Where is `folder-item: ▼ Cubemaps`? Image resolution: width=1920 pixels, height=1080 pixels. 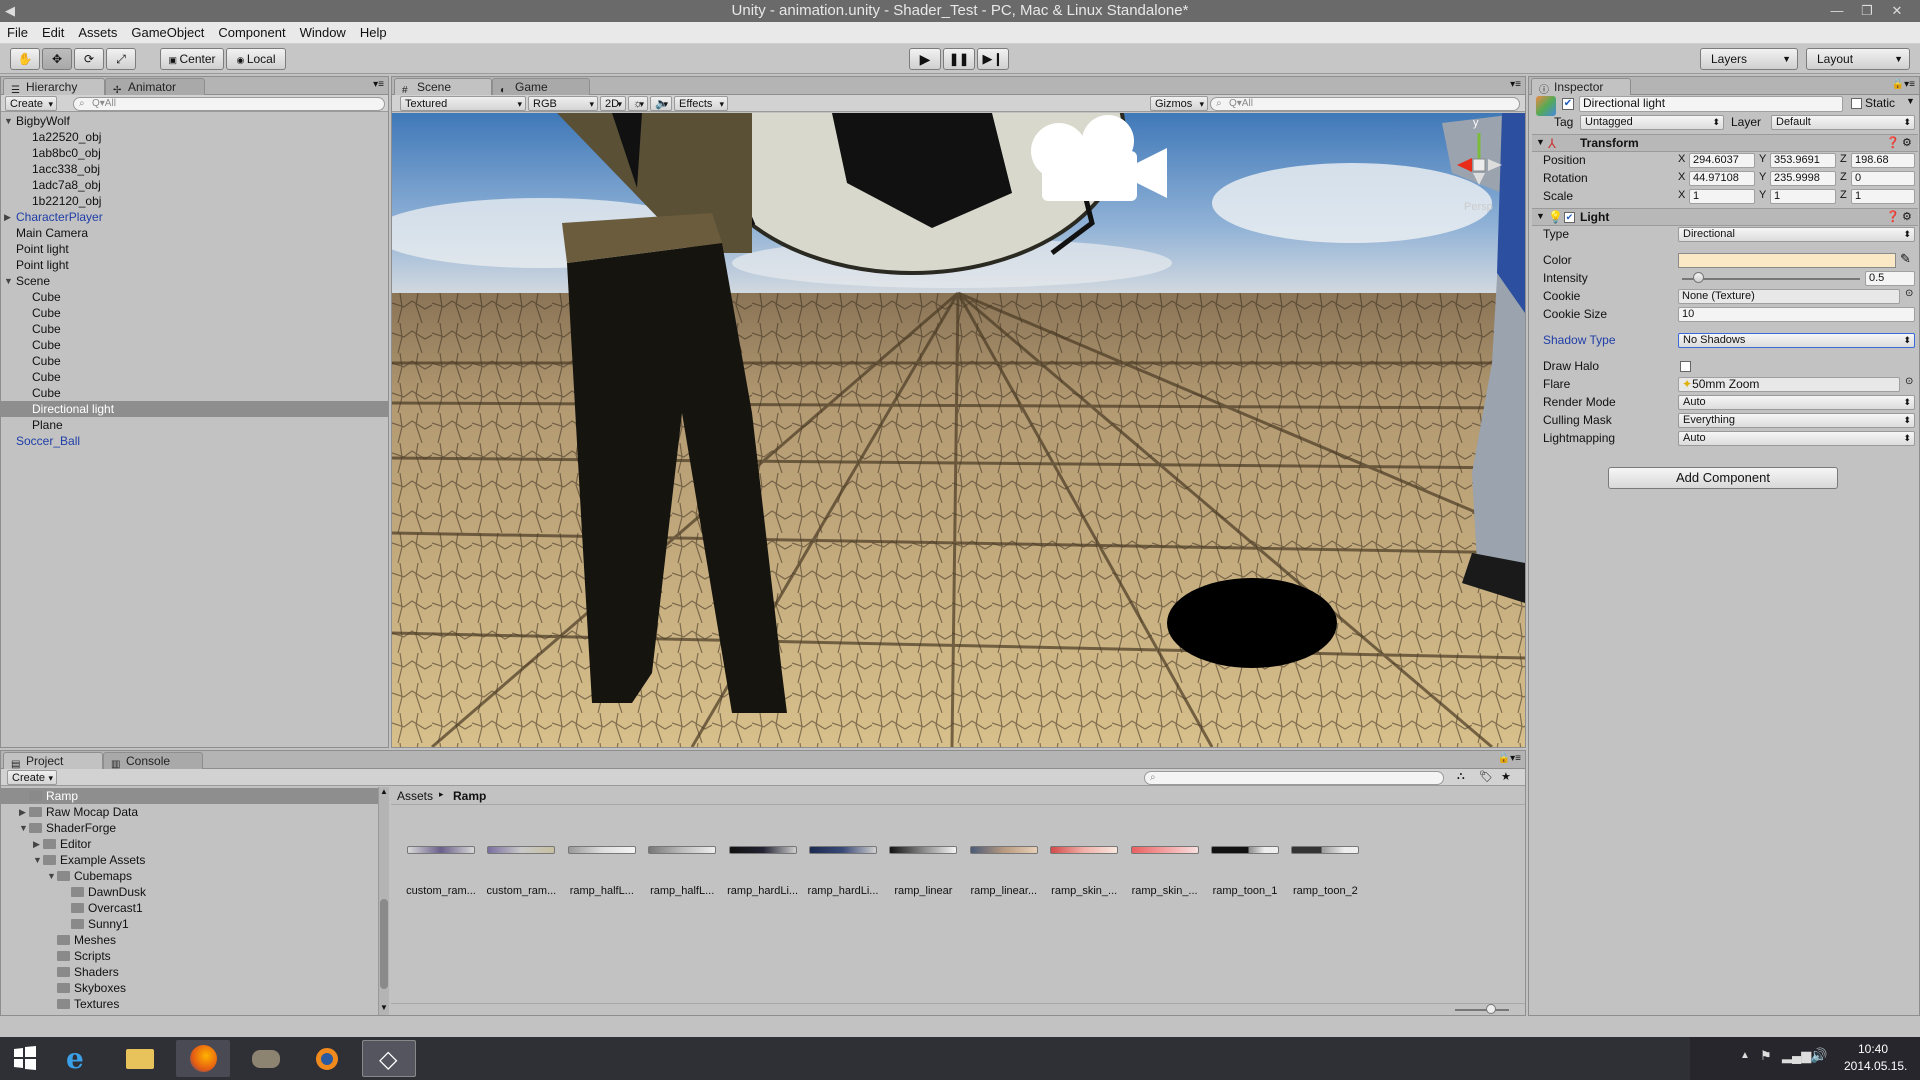 folder-item: ▼ Cubemaps is located at coordinates (189, 876).